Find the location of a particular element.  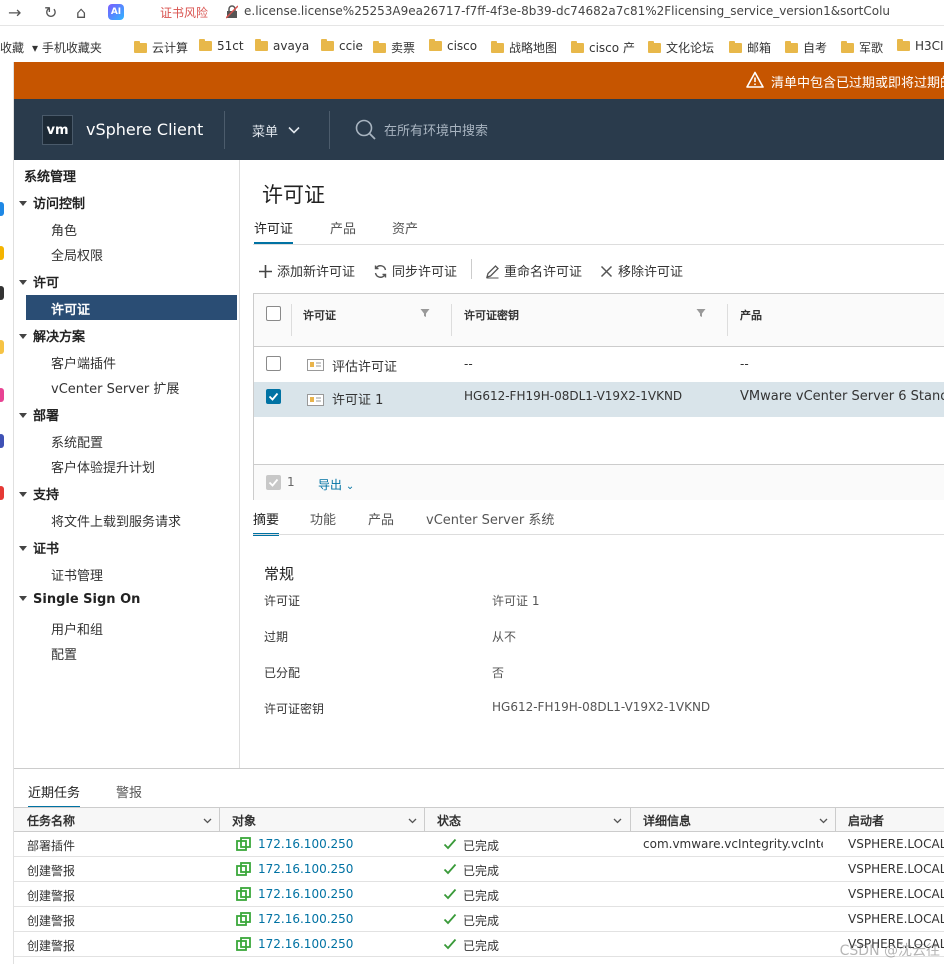

bookmark-favorites: 收藏 is located at coordinates (12, 47).